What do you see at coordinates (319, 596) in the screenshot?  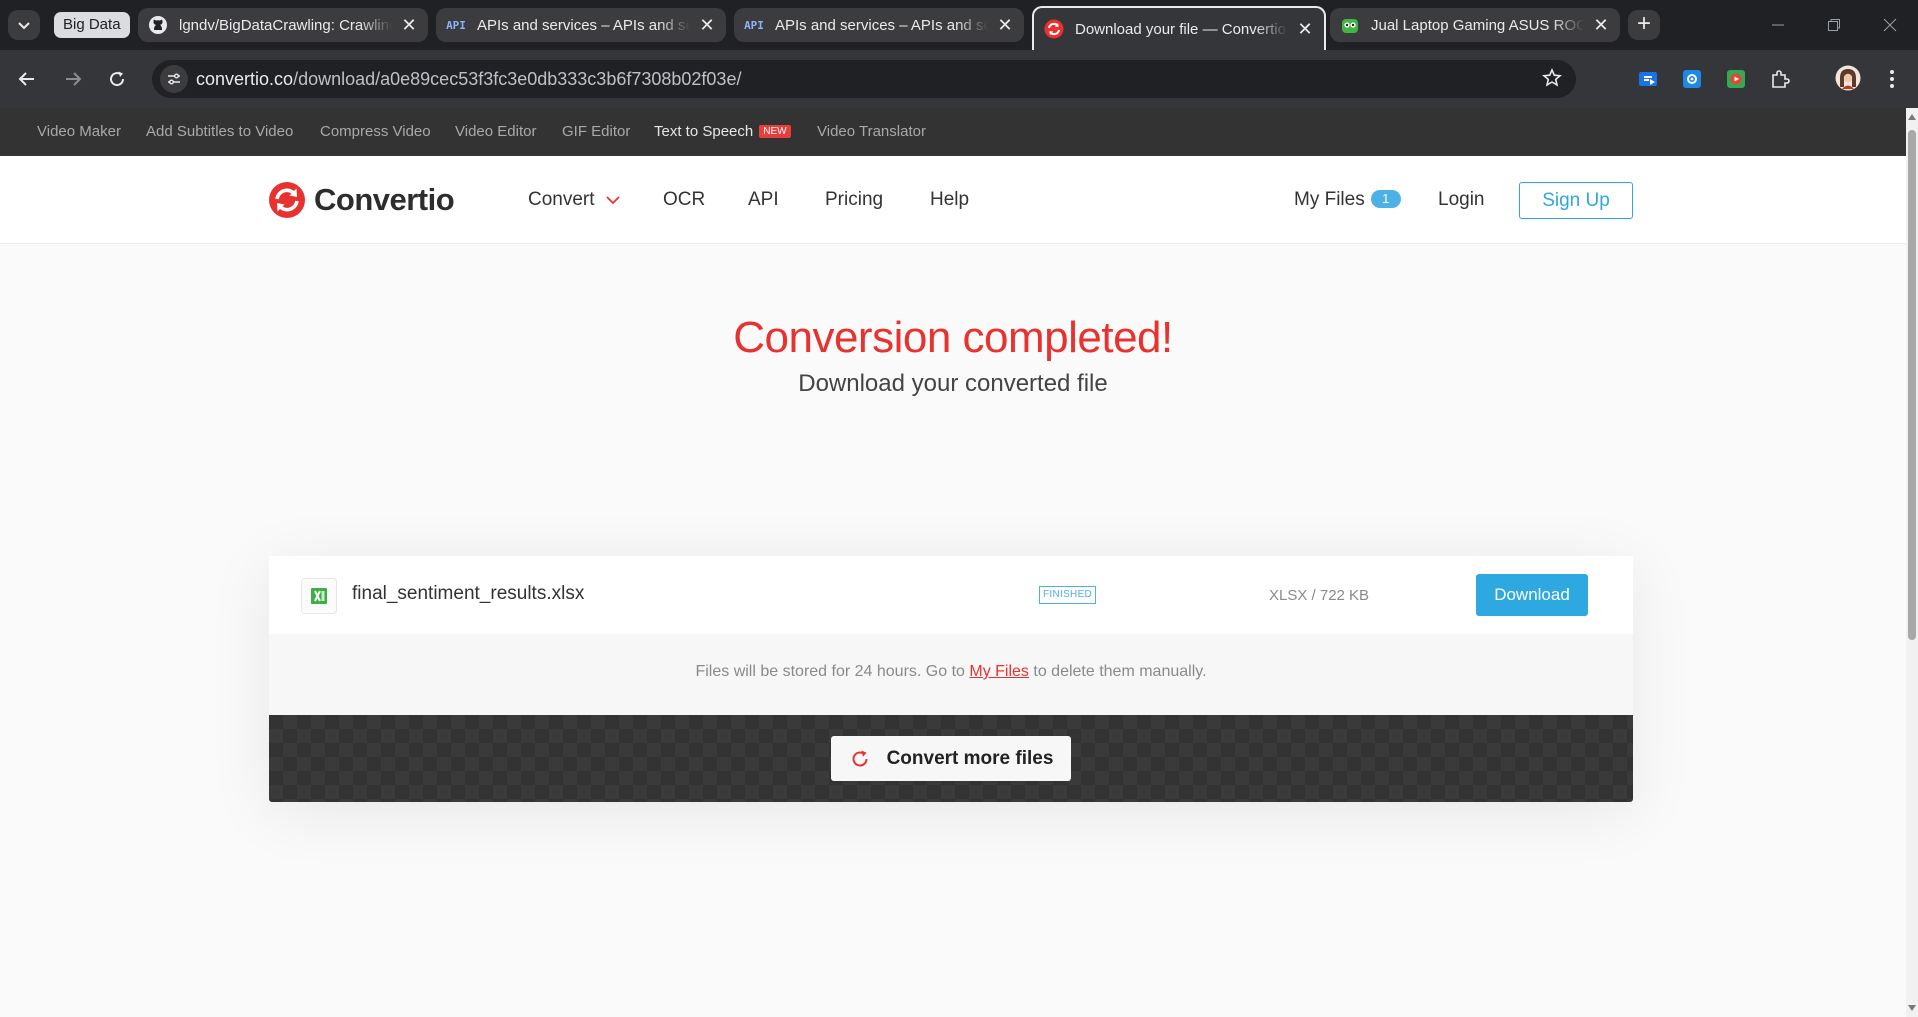 I see `excel-file-icon` at bounding box center [319, 596].